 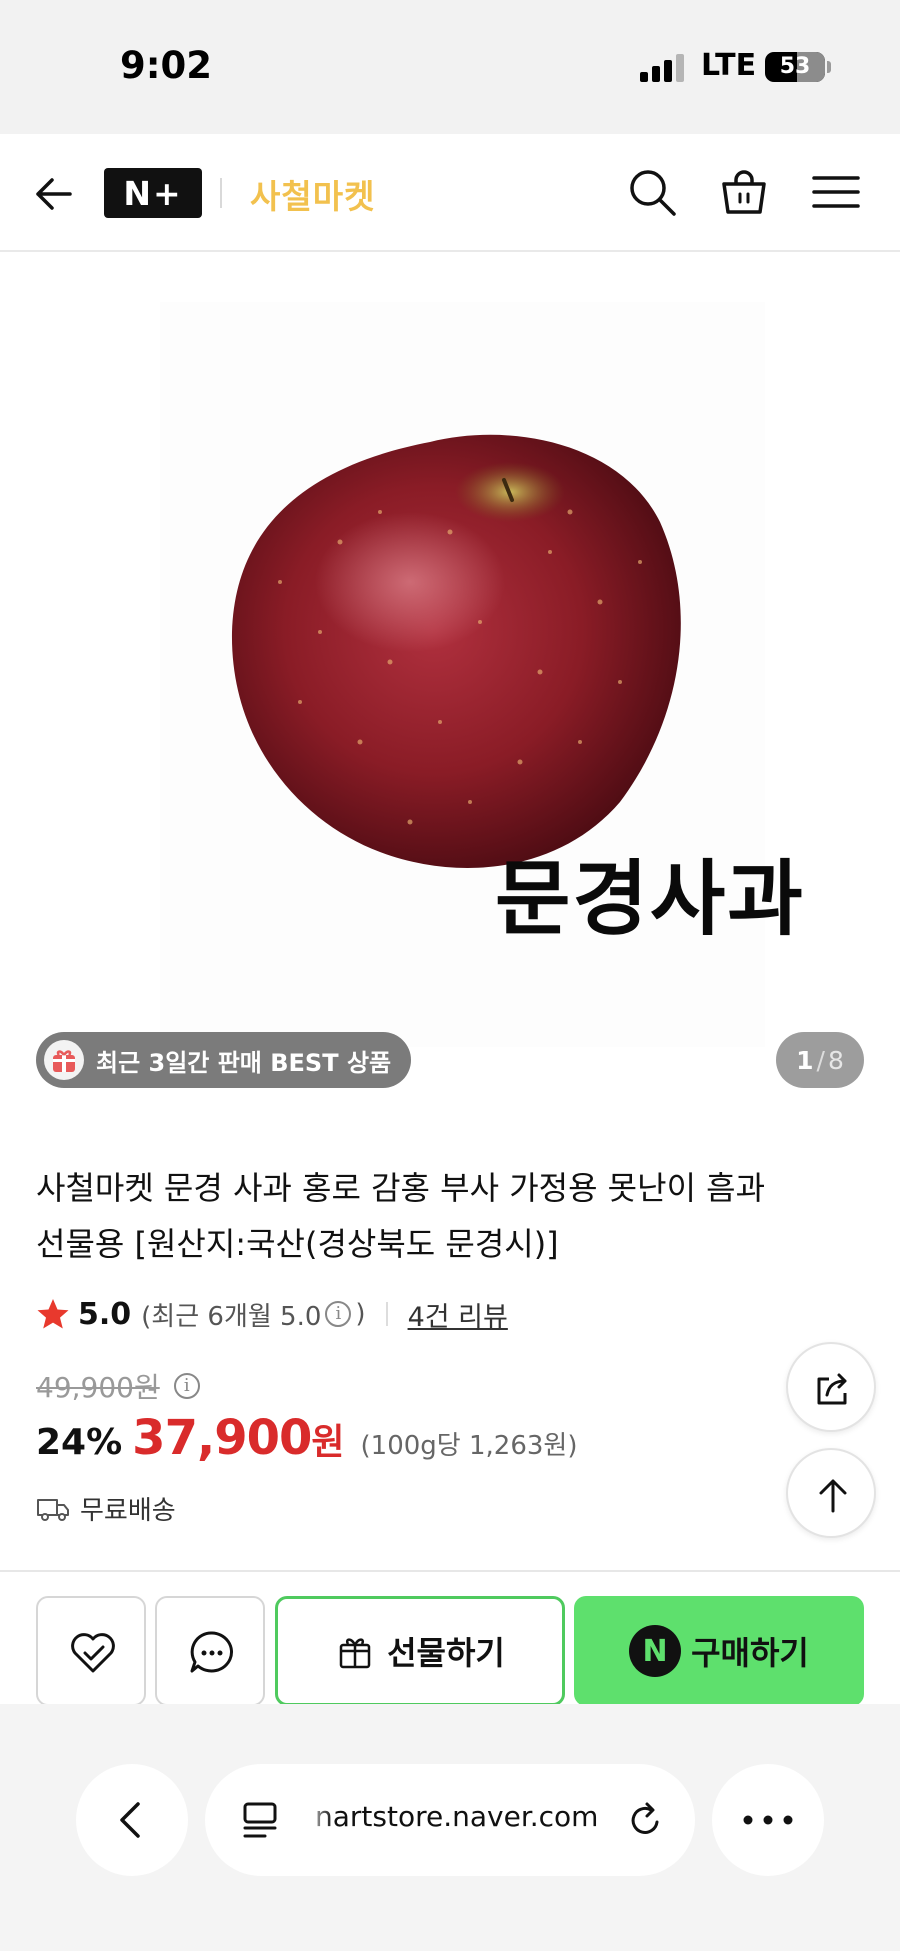 What do you see at coordinates (457, 1816) in the screenshot?
I see `url-text: nartstore.naver.com` at bounding box center [457, 1816].